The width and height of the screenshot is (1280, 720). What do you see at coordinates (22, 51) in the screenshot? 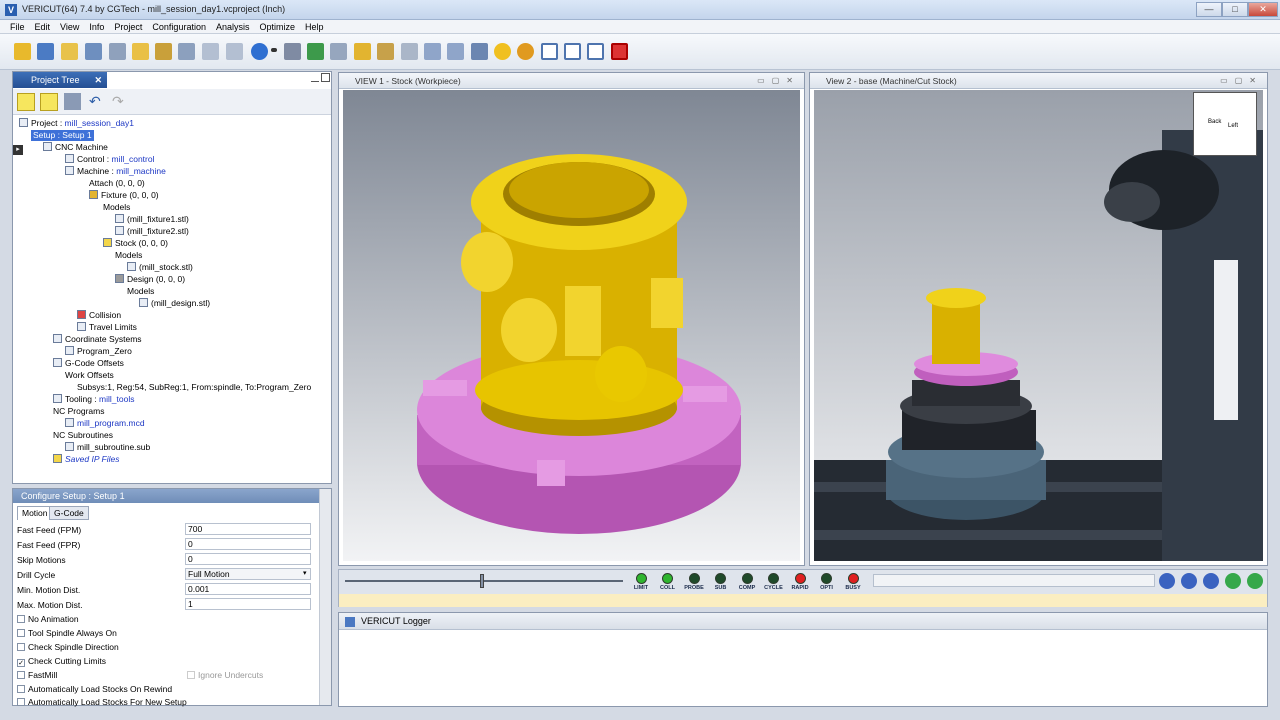
I see `open-project-icon` at bounding box center [22, 51].